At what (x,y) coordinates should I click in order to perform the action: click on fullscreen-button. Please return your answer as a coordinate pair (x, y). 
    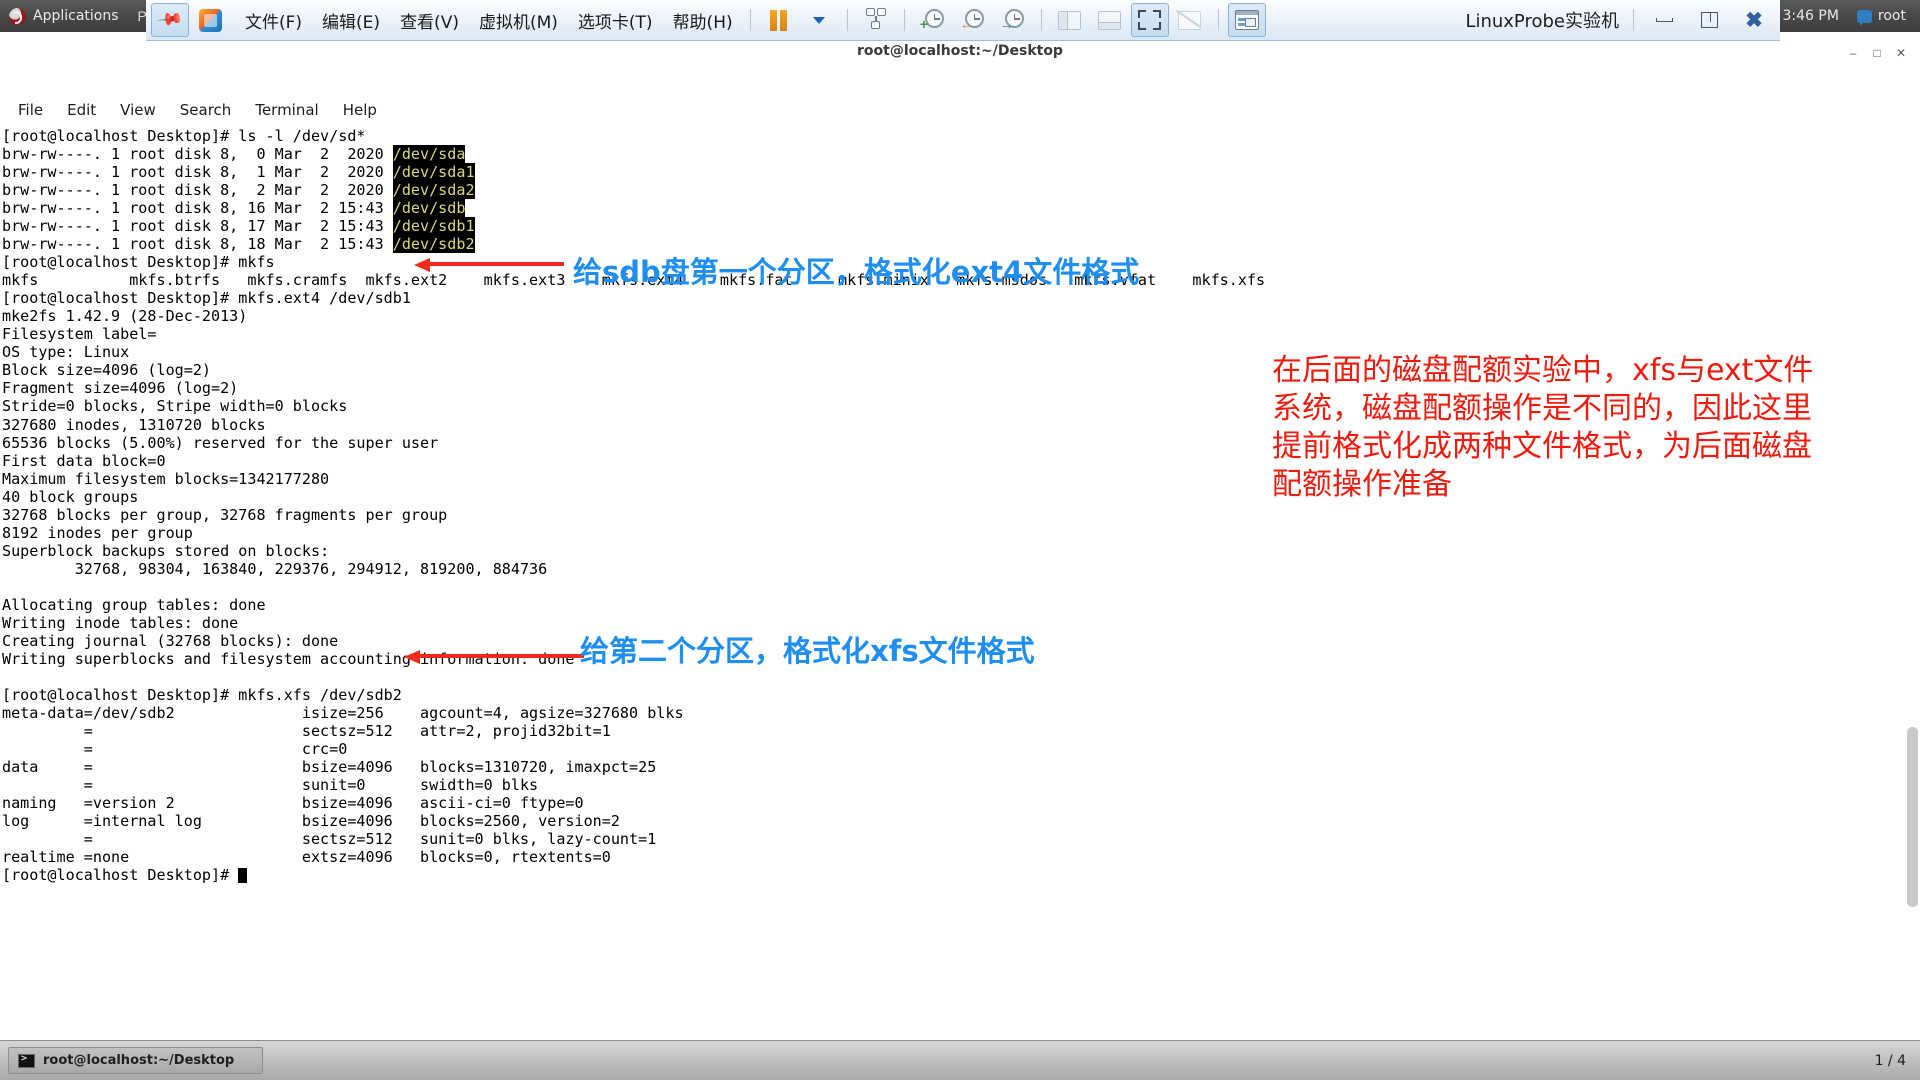
    Looking at the image, I should click on (1149, 20).